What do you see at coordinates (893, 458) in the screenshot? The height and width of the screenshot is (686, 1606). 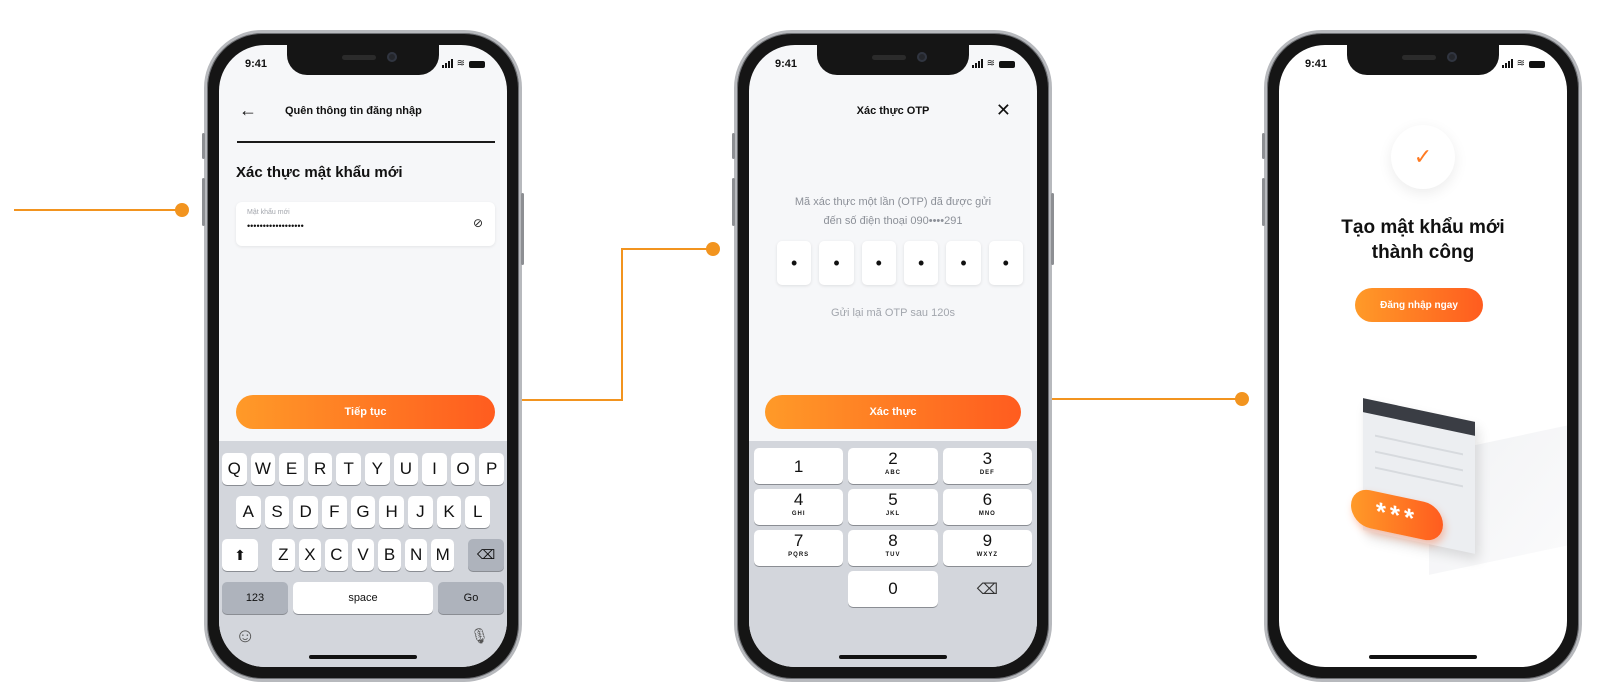 I see `keypad-digit: 2` at bounding box center [893, 458].